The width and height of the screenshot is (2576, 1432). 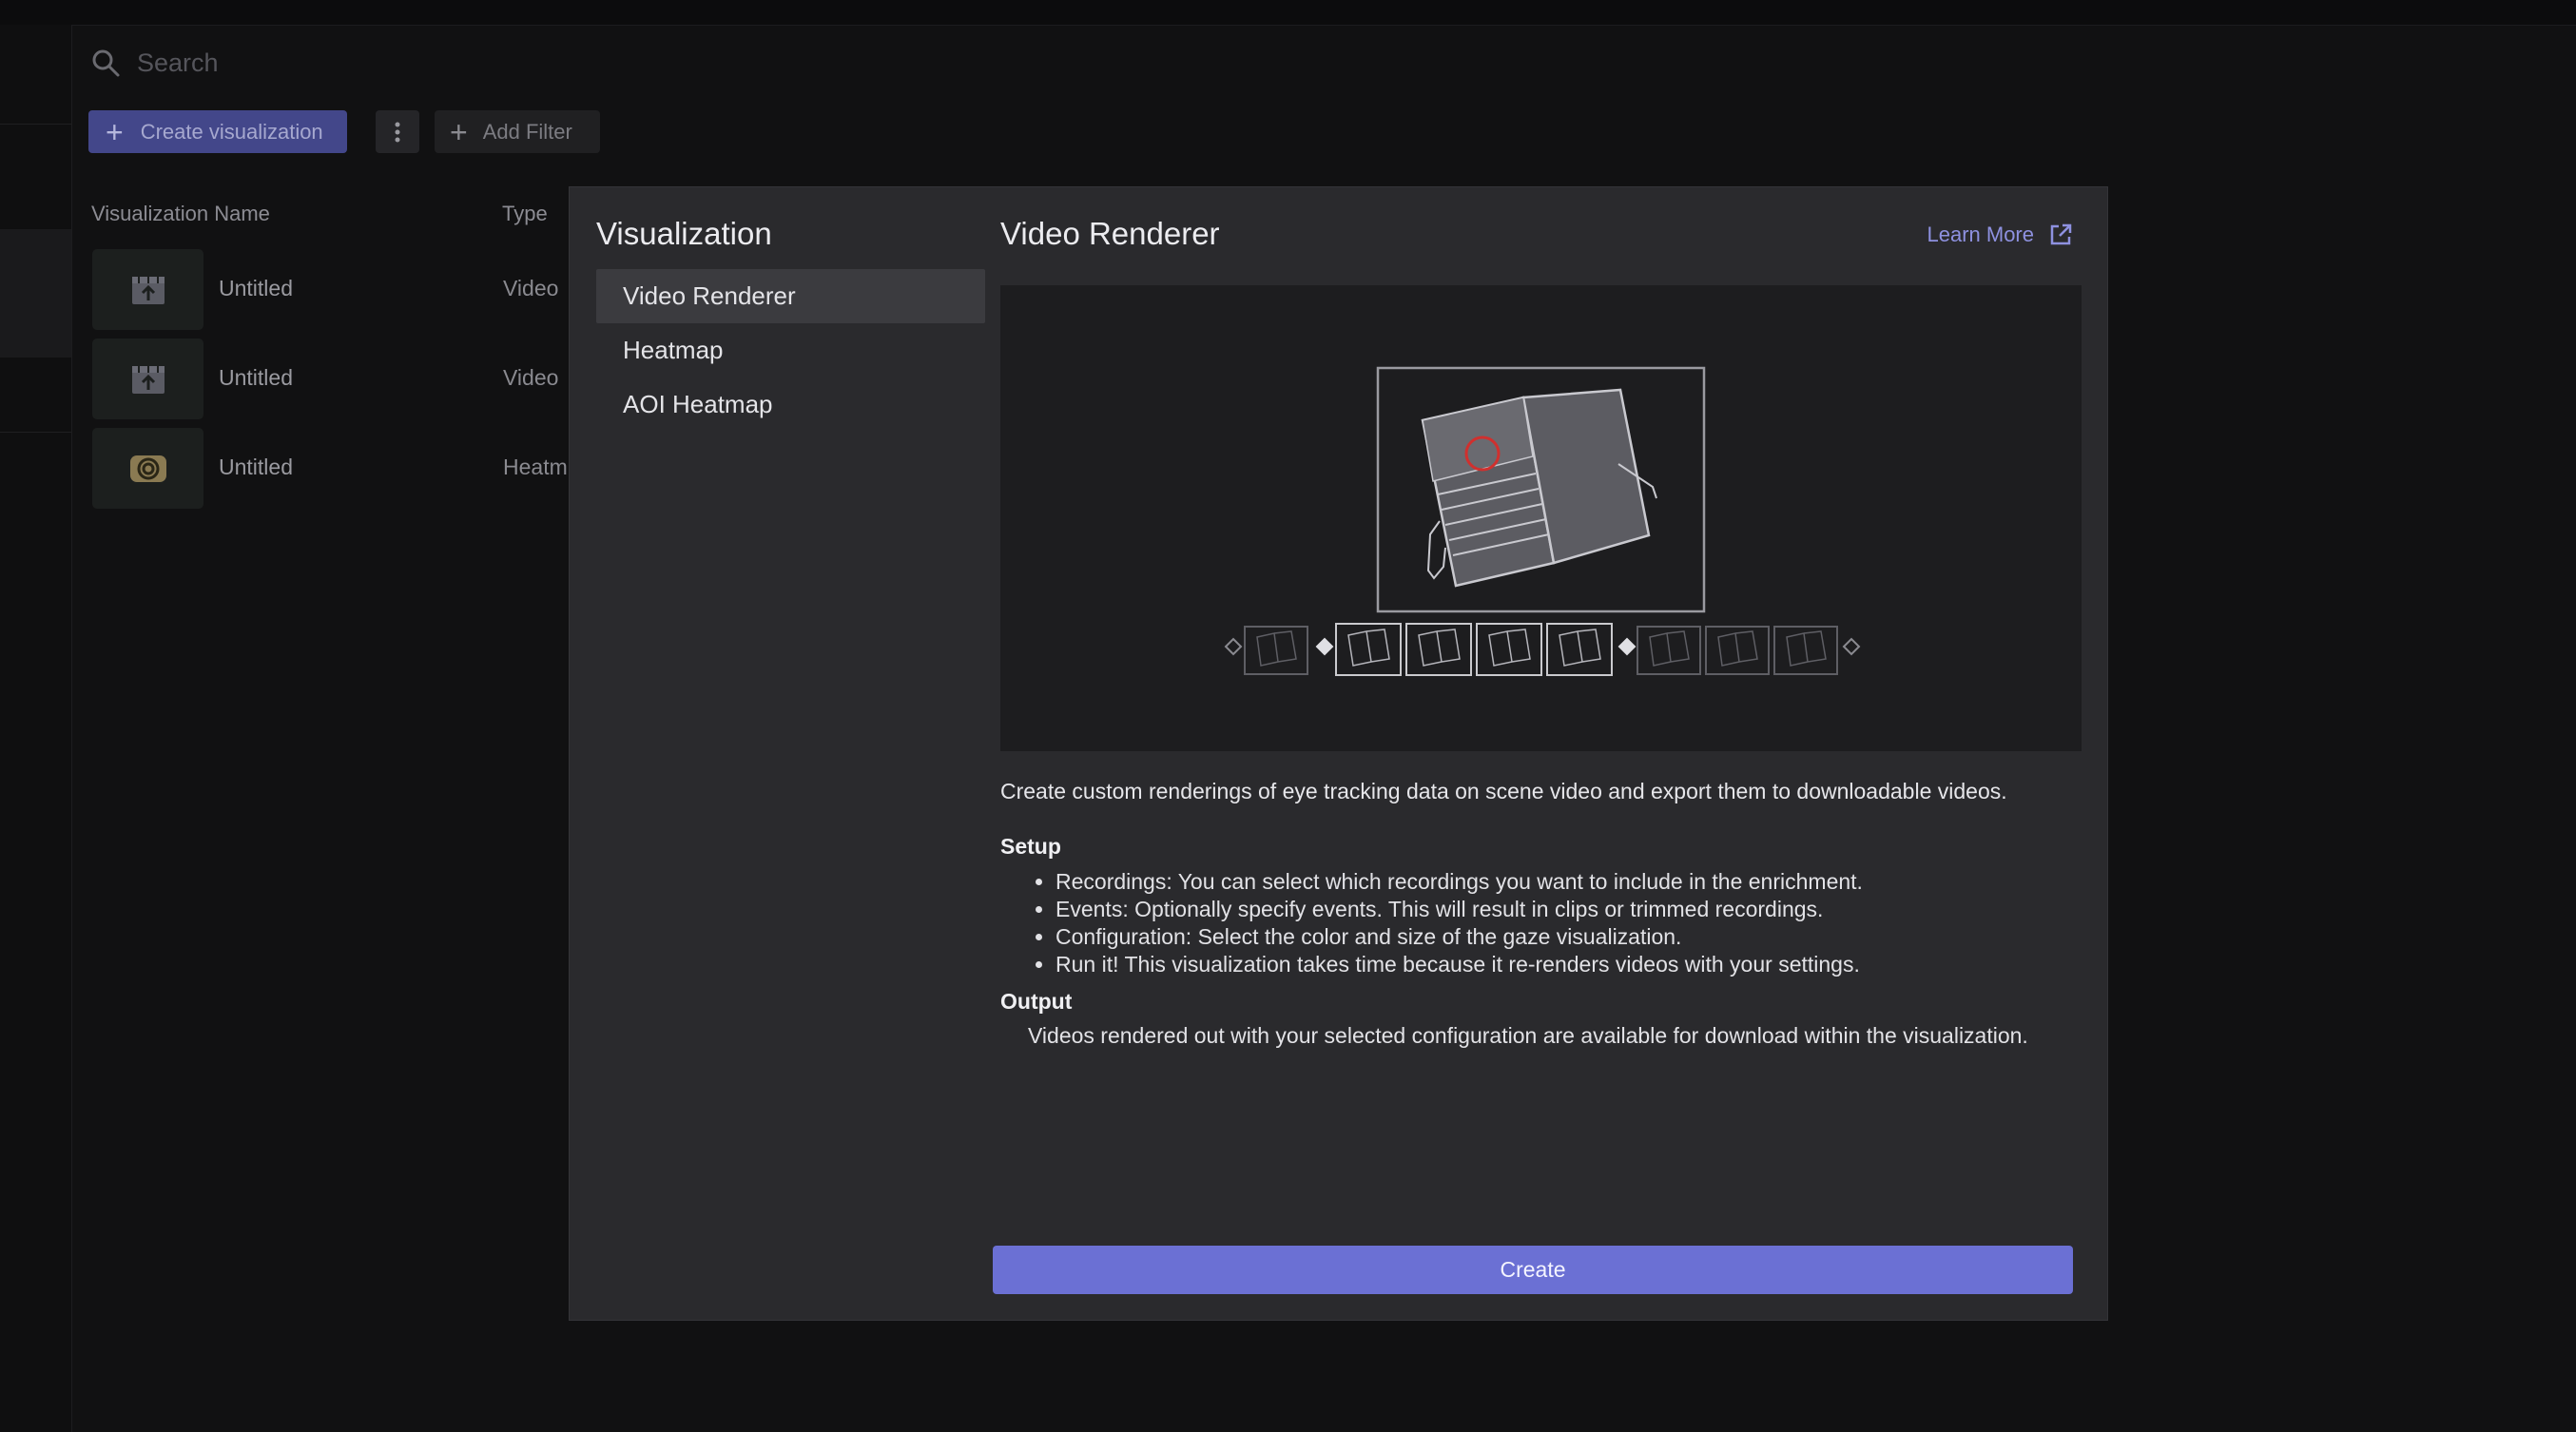 I want to click on kebab-menu-icon, so click(x=397, y=132).